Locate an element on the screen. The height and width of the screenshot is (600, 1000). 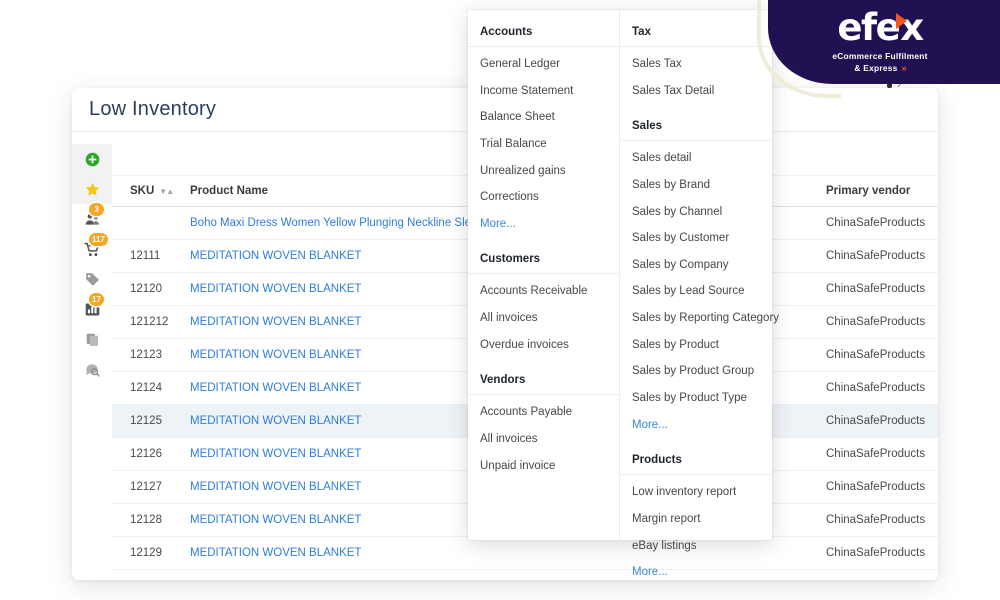
rail-item-add is located at coordinates (92, 159).